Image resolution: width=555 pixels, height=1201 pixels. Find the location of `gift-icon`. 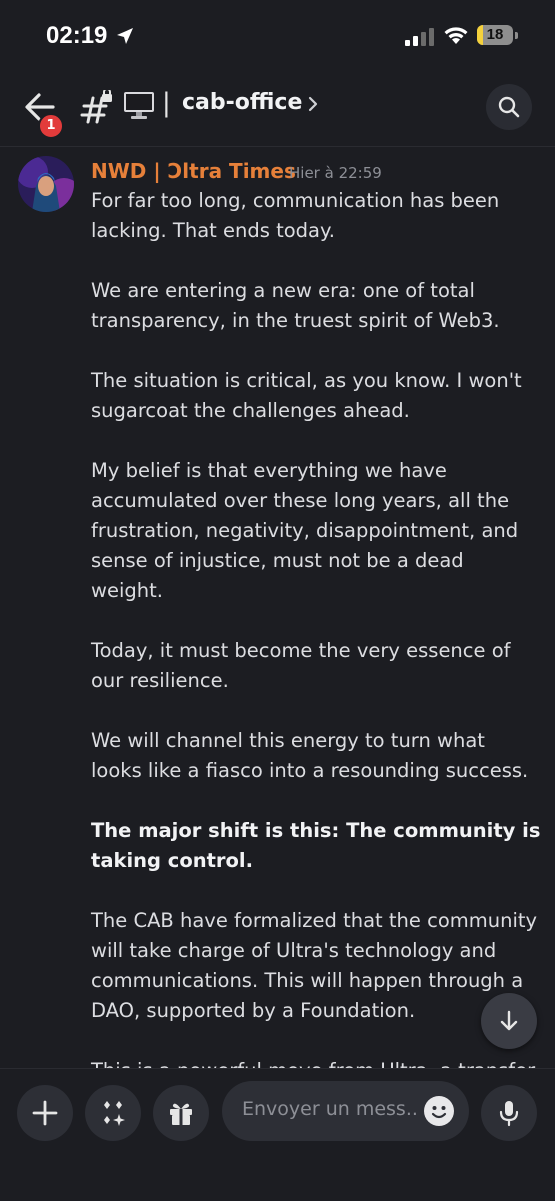

gift-icon is located at coordinates (181, 1114).